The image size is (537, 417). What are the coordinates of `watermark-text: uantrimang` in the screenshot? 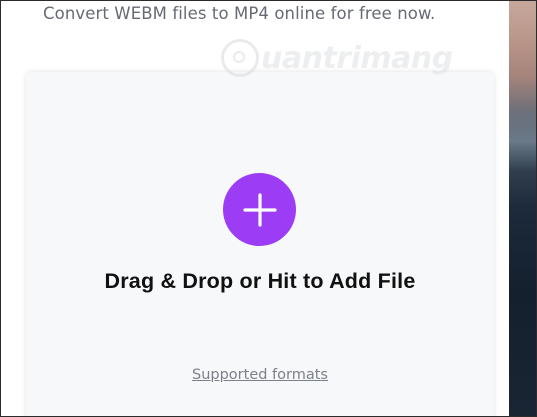 It's located at (357, 58).